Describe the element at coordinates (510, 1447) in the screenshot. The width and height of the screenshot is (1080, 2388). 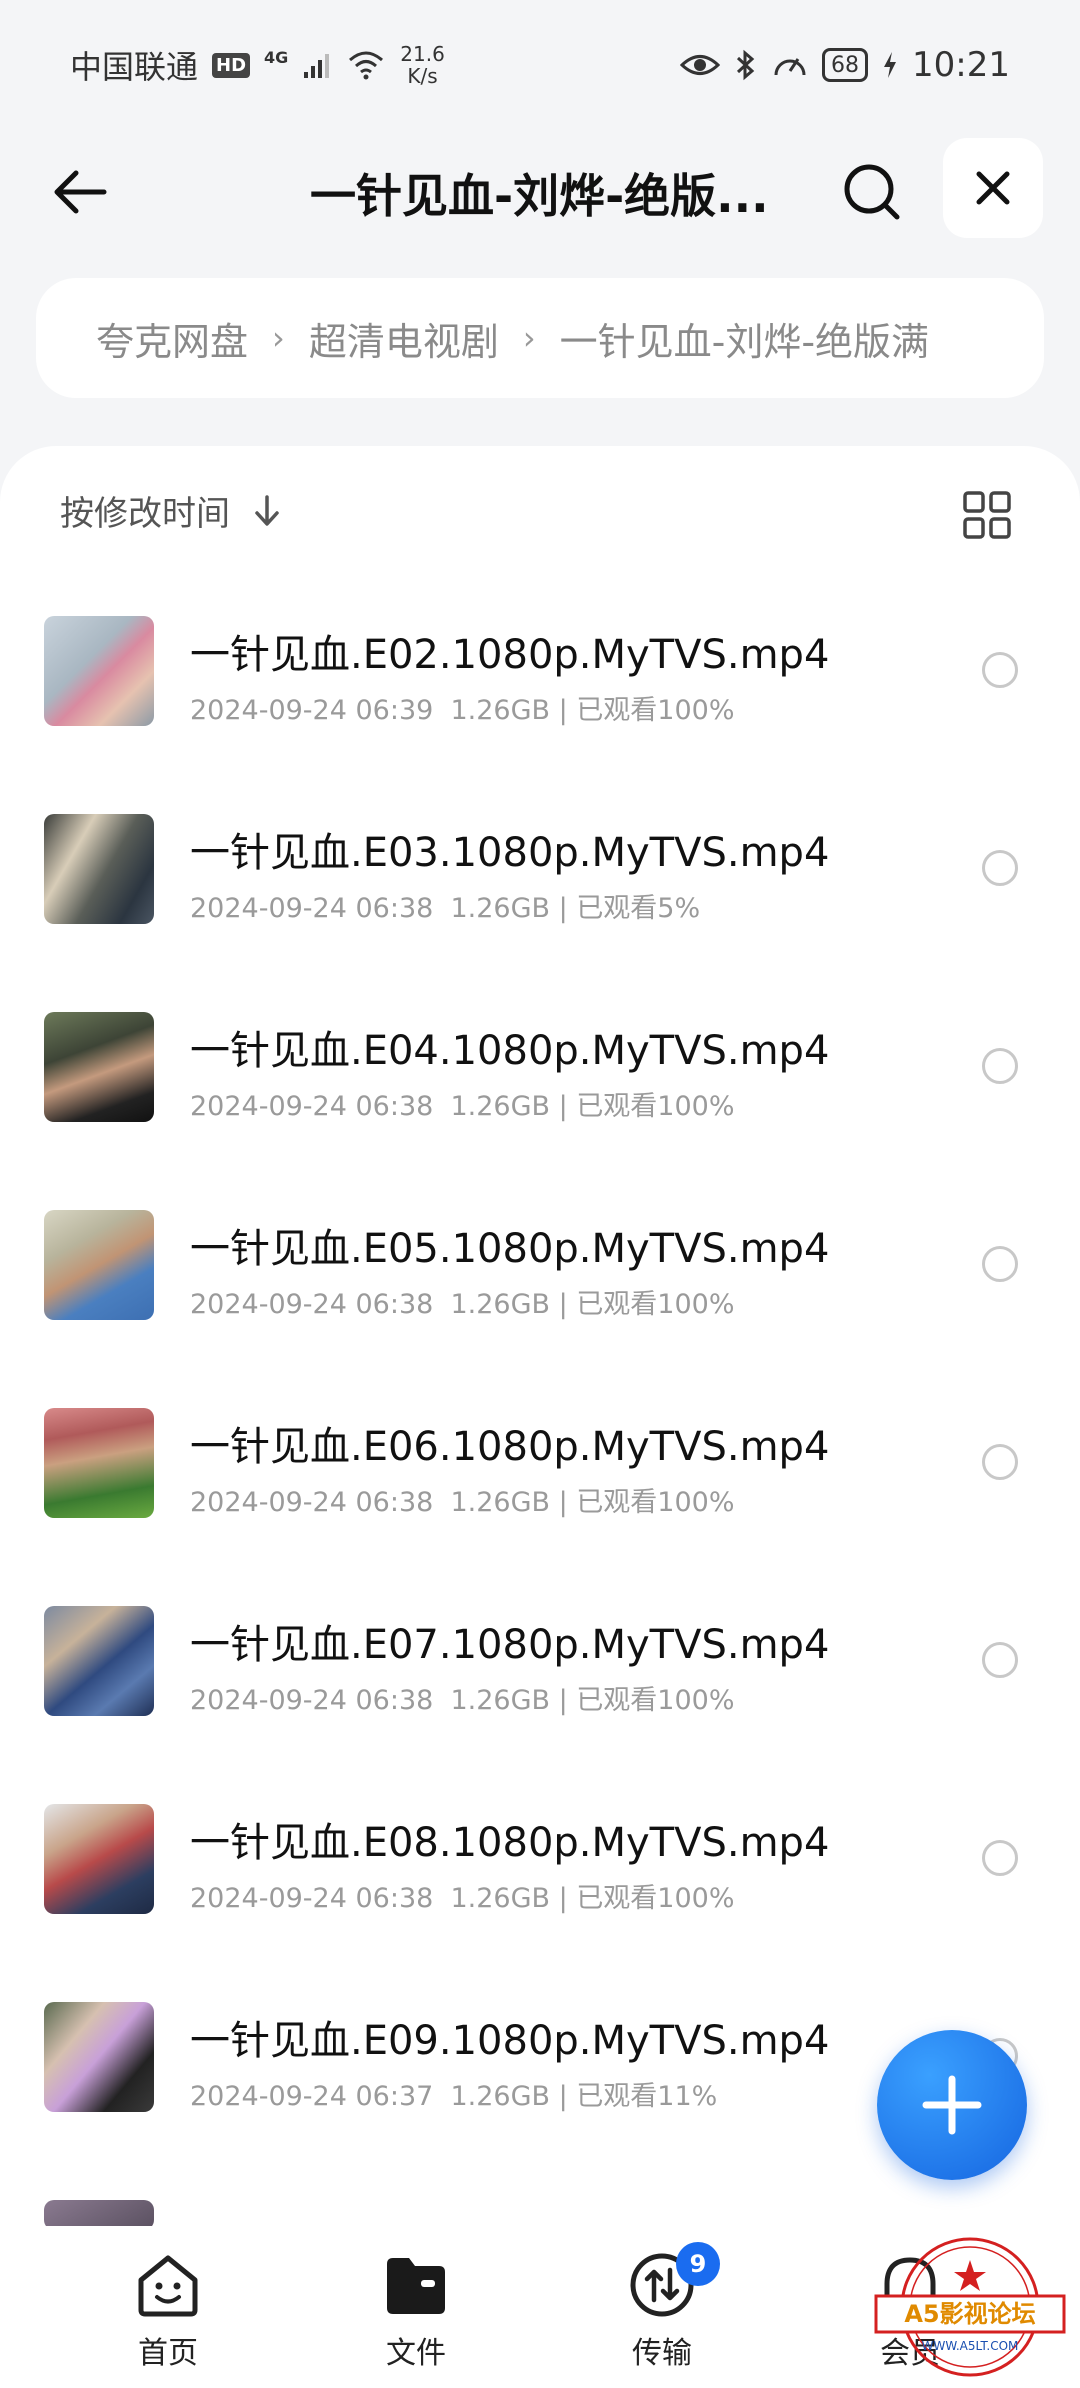
I see `file-name: 一针见血.E06.1080p.MyTVS.mp4` at that location.